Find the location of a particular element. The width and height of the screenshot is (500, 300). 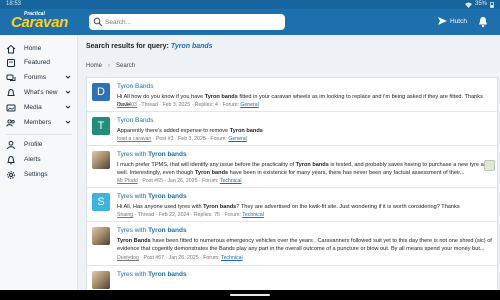

sidebar-item-forums: Forums is located at coordinates (39, 78).